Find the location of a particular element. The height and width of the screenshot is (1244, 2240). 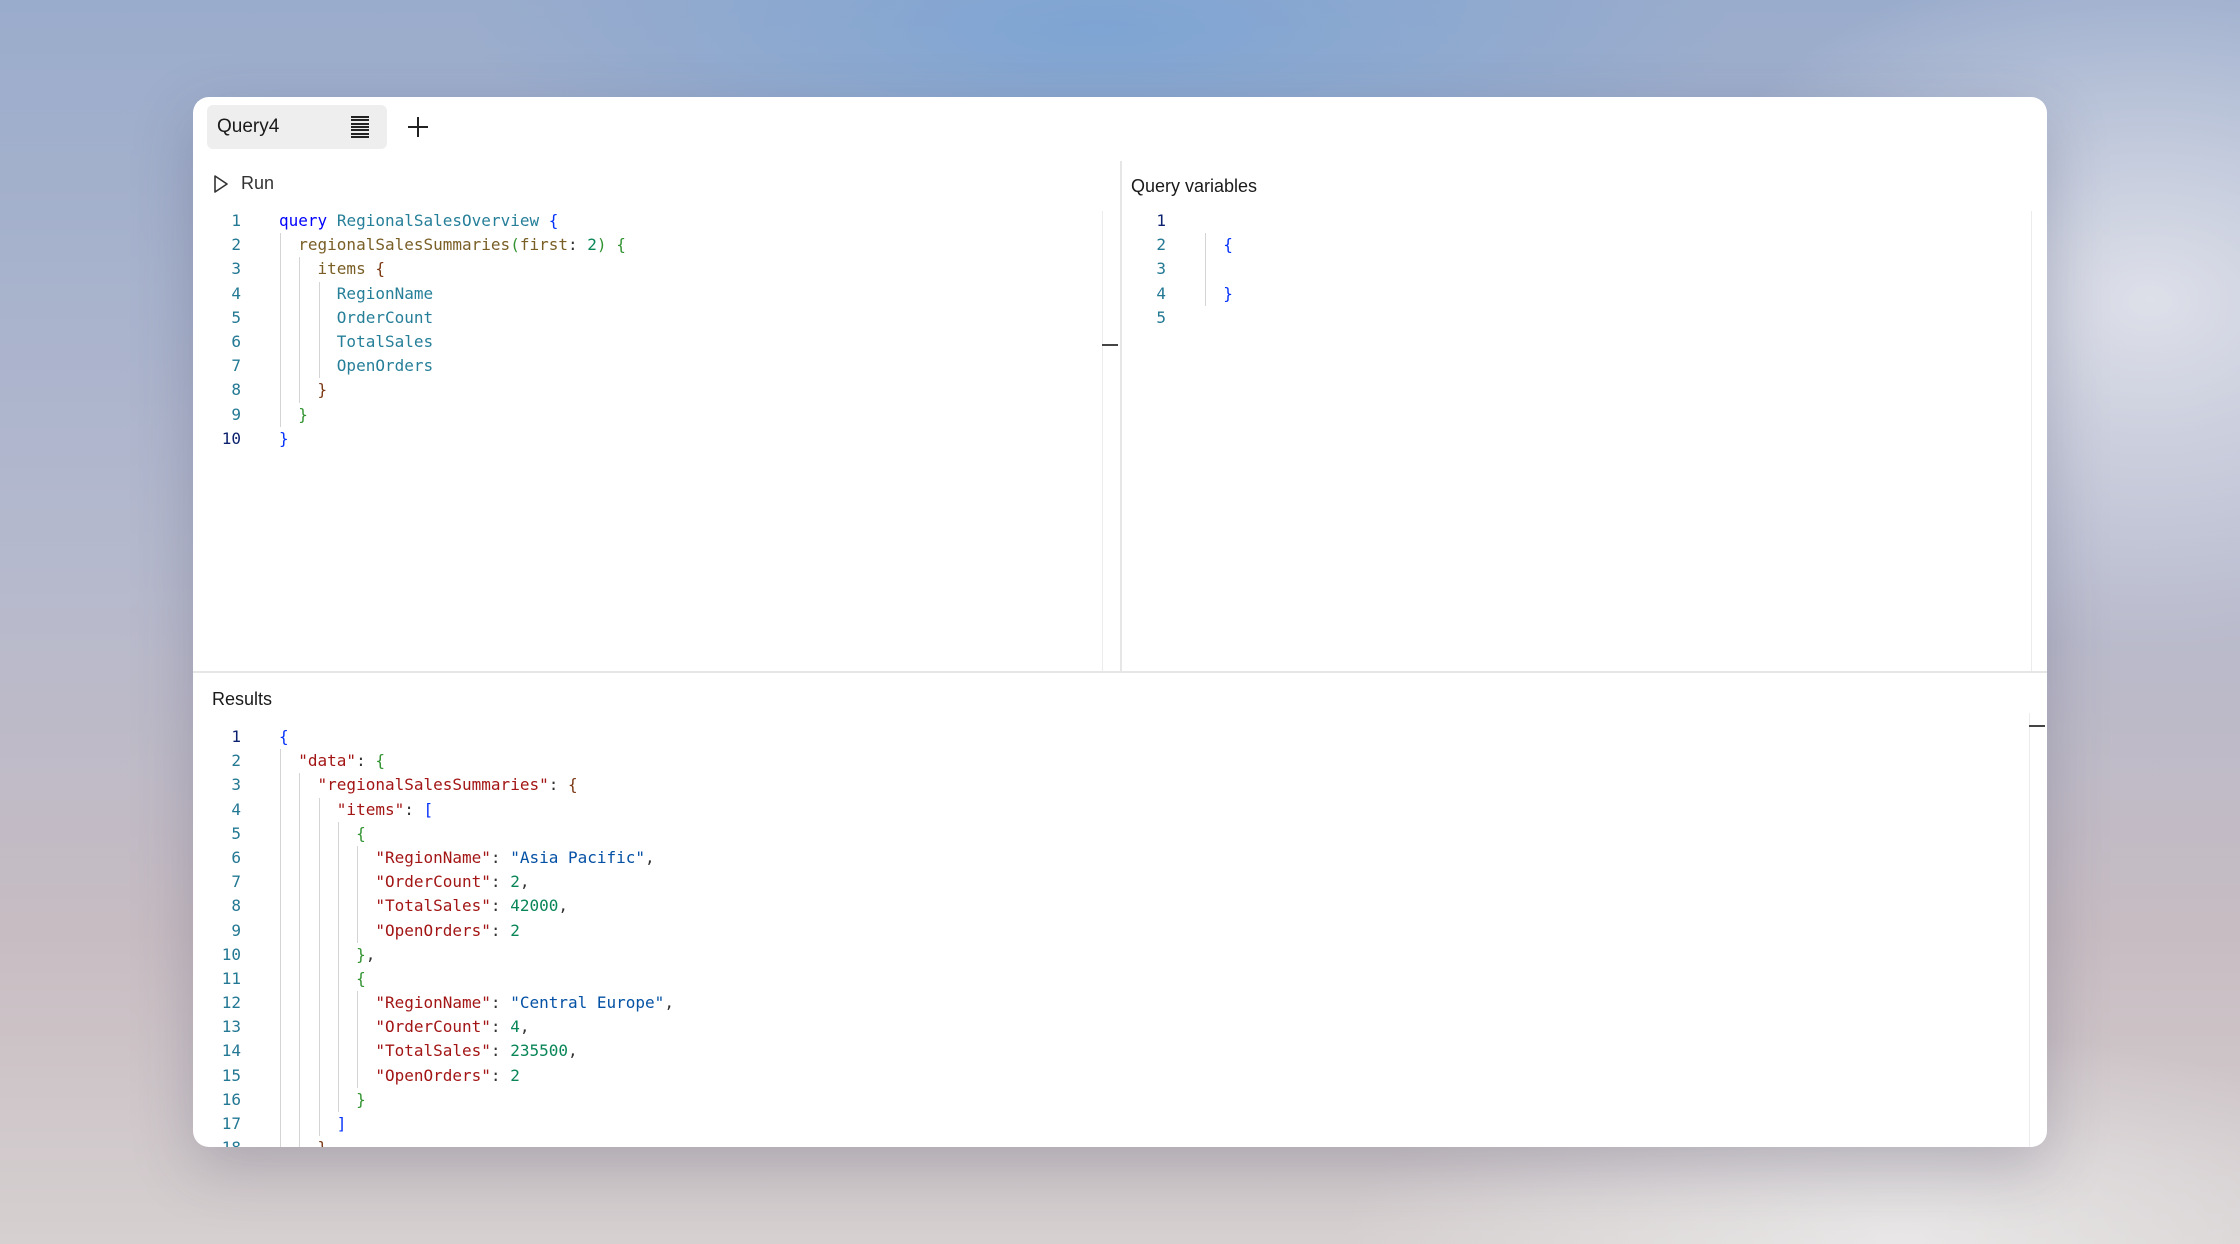

tab-query4: Query4 is located at coordinates (297, 127).